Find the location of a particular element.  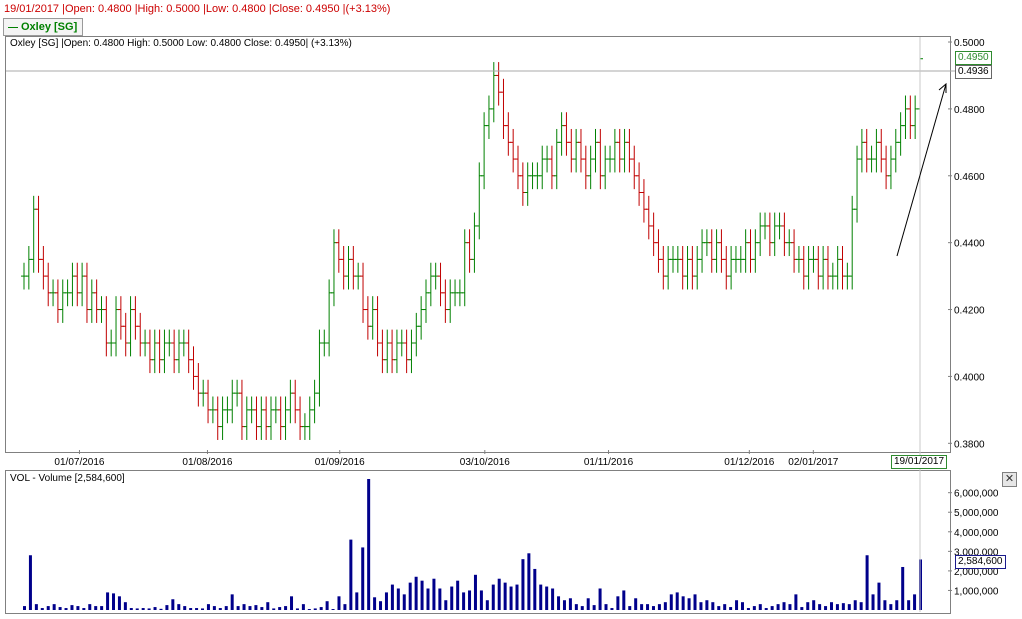

x-tick-label: 03/10/2016 is located at coordinates (485, 462).